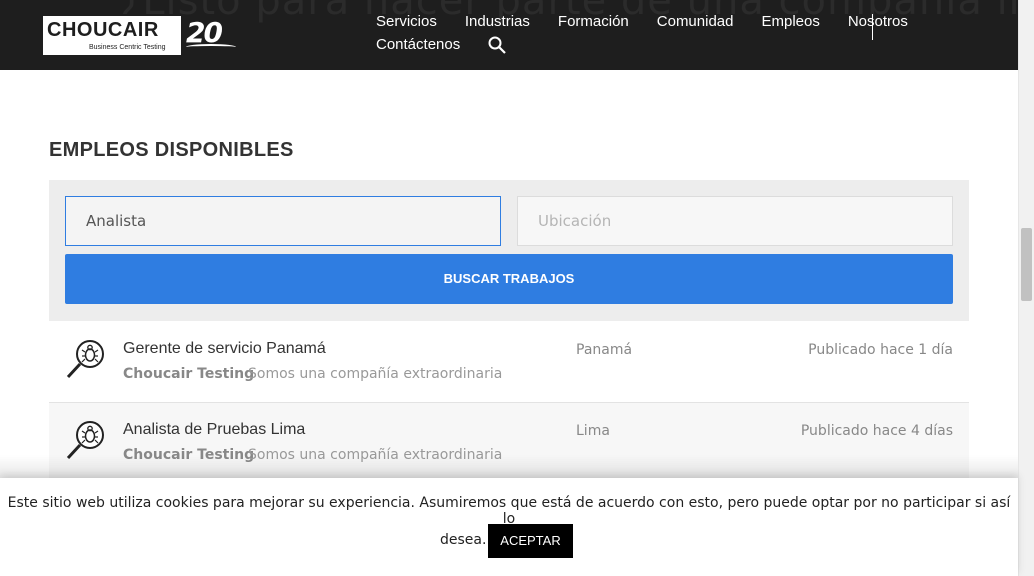  What do you see at coordinates (214, 430) in the screenshot?
I see `job-title: Analista de Pruebas Lima` at bounding box center [214, 430].